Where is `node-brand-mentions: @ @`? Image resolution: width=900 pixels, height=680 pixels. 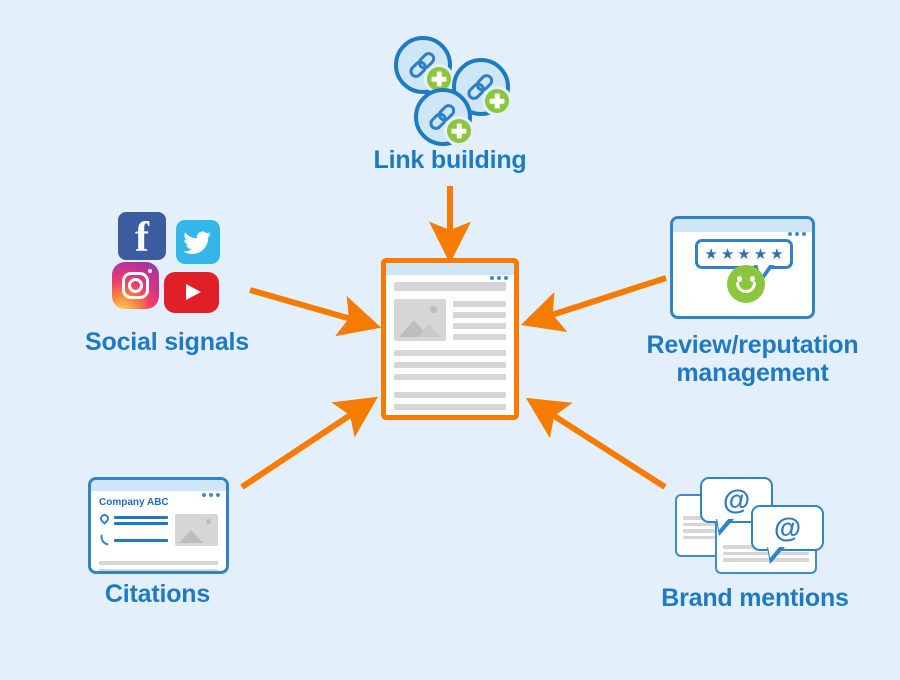
node-brand-mentions: @ @ is located at coordinates (752, 527).